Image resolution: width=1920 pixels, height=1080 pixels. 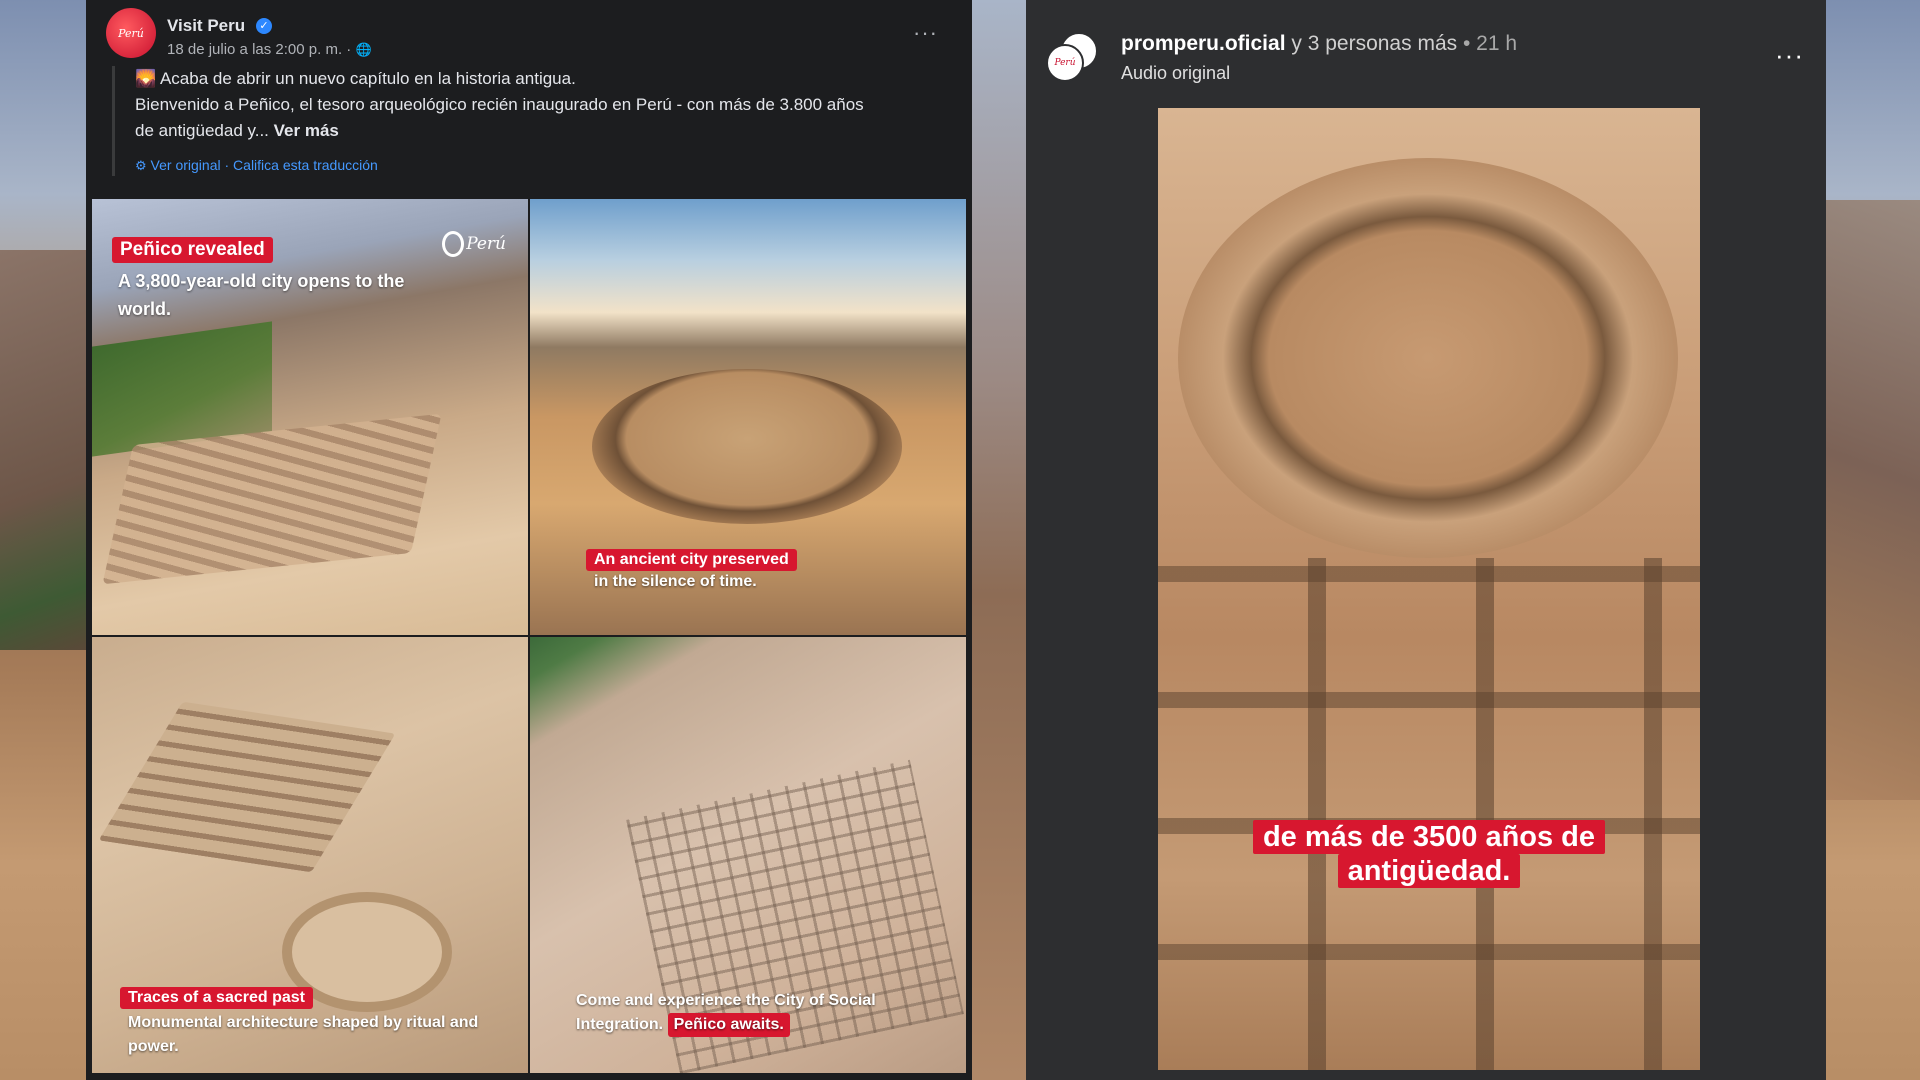 What do you see at coordinates (1429, 814) in the screenshot?
I see `stone-walls` at bounding box center [1429, 814].